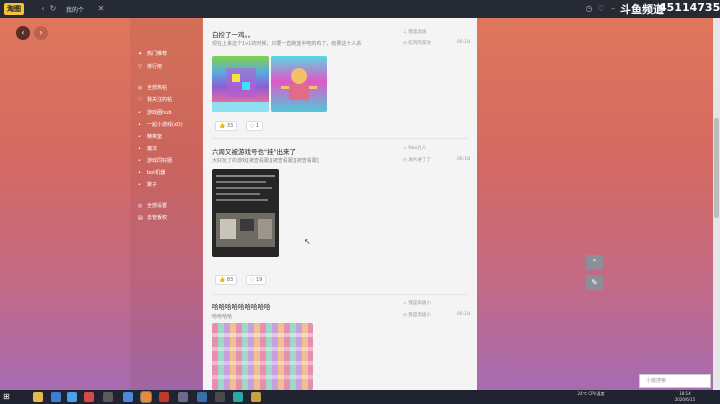 Image resolution: width=720 pixels, height=404 pixels. I want to click on edit-post-button: ✎, so click(594, 282).